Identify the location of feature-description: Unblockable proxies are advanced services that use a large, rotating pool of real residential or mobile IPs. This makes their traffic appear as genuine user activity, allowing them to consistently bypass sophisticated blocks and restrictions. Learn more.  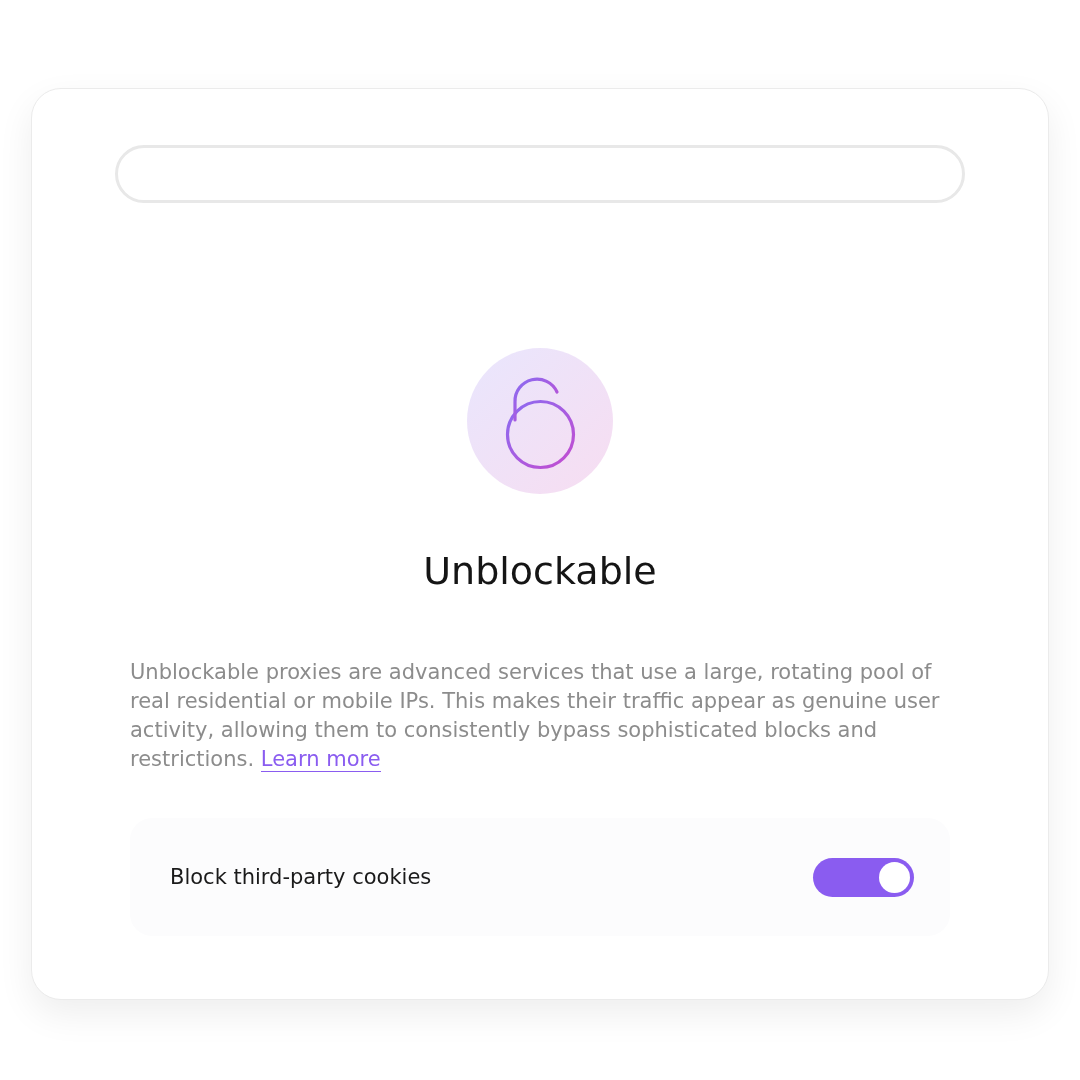
(535, 716).